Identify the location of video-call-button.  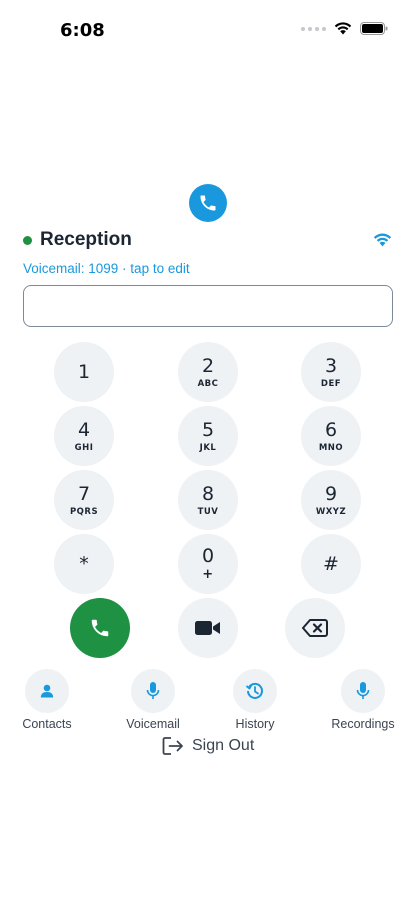
(208, 628).